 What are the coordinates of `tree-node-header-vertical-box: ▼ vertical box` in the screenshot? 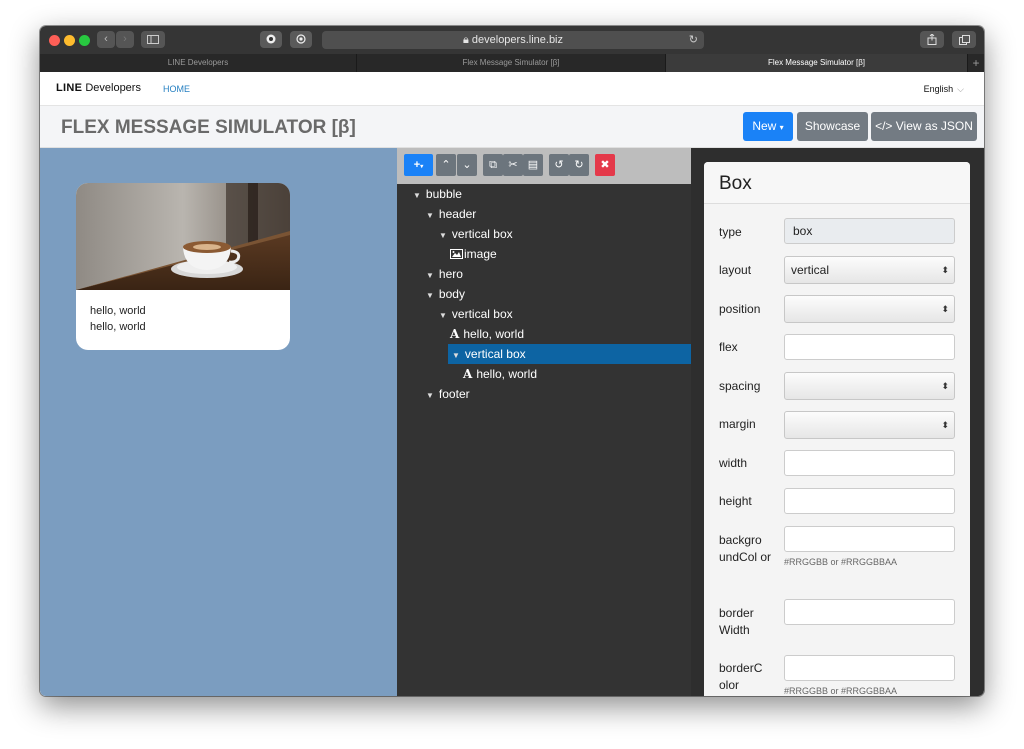 It's located at (476, 234).